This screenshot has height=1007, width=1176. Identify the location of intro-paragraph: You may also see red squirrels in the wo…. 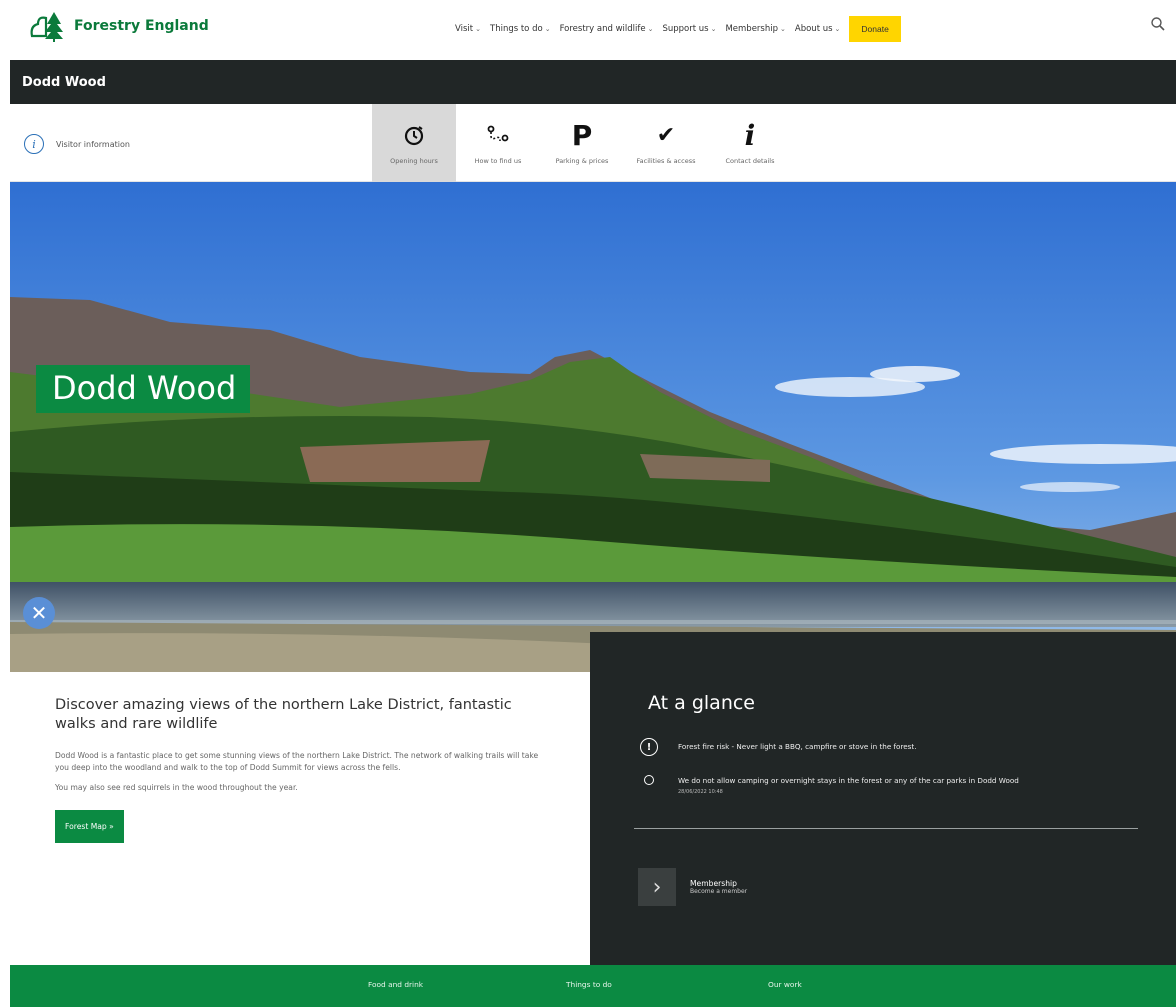
(176, 787).